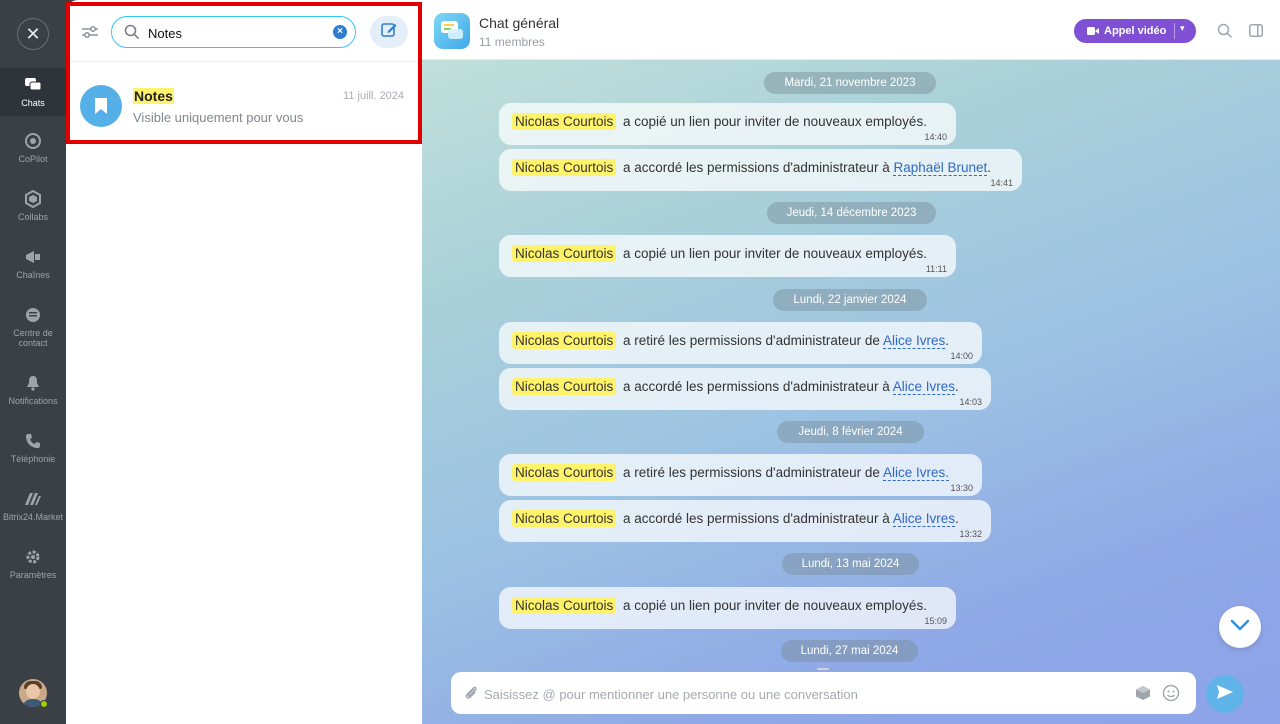 This screenshot has height=724, width=1280. I want to click on video-call-button: Appel vidéo ▾, so click(1135, 31).